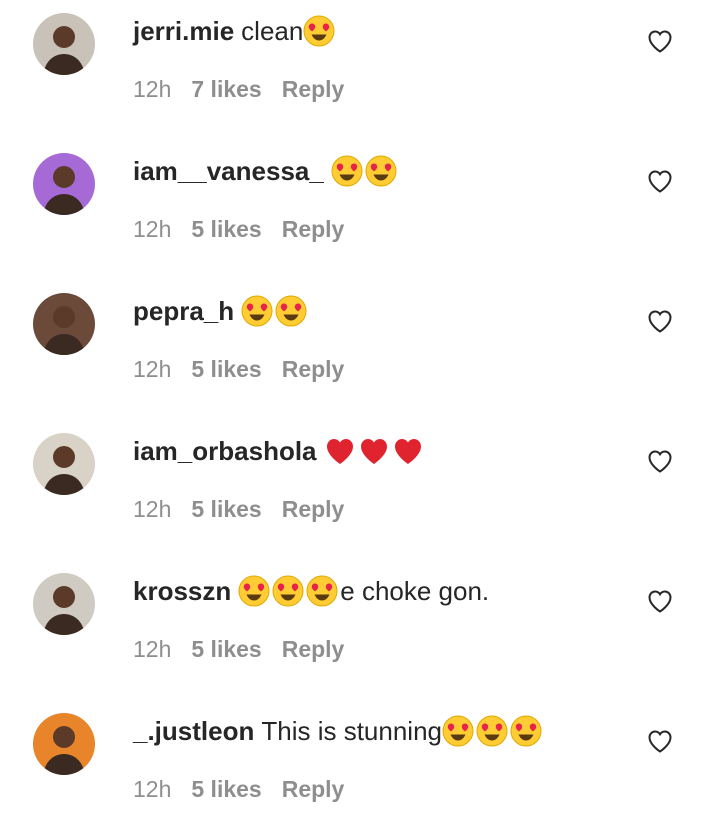 This screenshot has width=720, height=840. What do you see at coordinates (183, 31) in the screenshot?
I see `comment-username: jerri.mie` at bounding box center [183, 31].